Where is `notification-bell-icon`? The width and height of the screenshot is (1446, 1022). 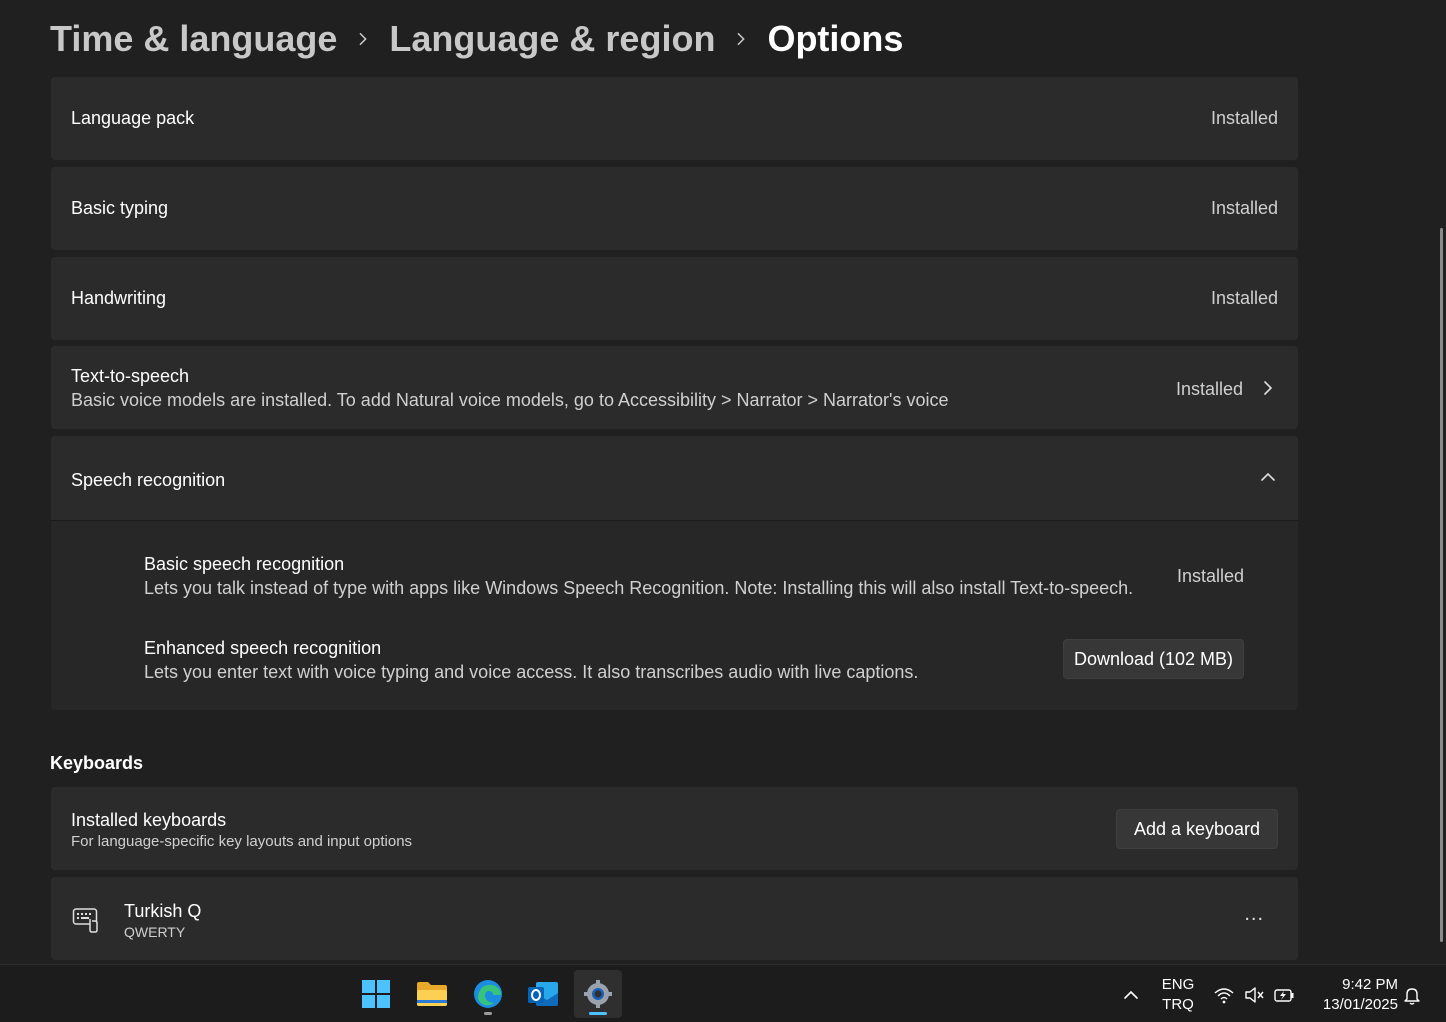
notification-bell-icon is located at coordinates (1412, 995).